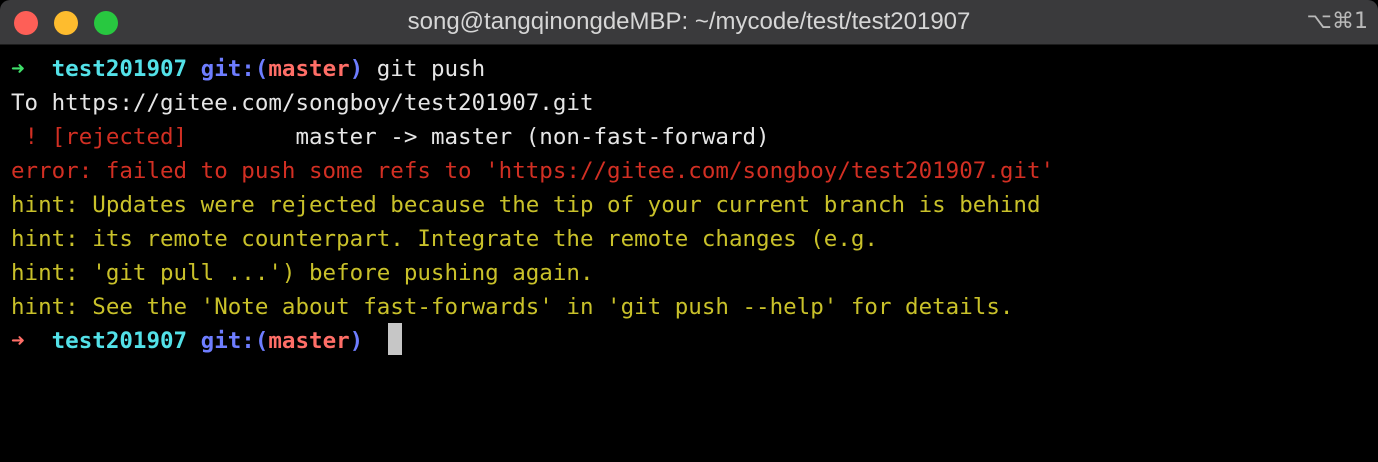 This screenshot has height=462, width=1378. Describe the element at coordinates (99, 137) in the screenshot. I see `rejected-label: ! [rejected]` at that location.